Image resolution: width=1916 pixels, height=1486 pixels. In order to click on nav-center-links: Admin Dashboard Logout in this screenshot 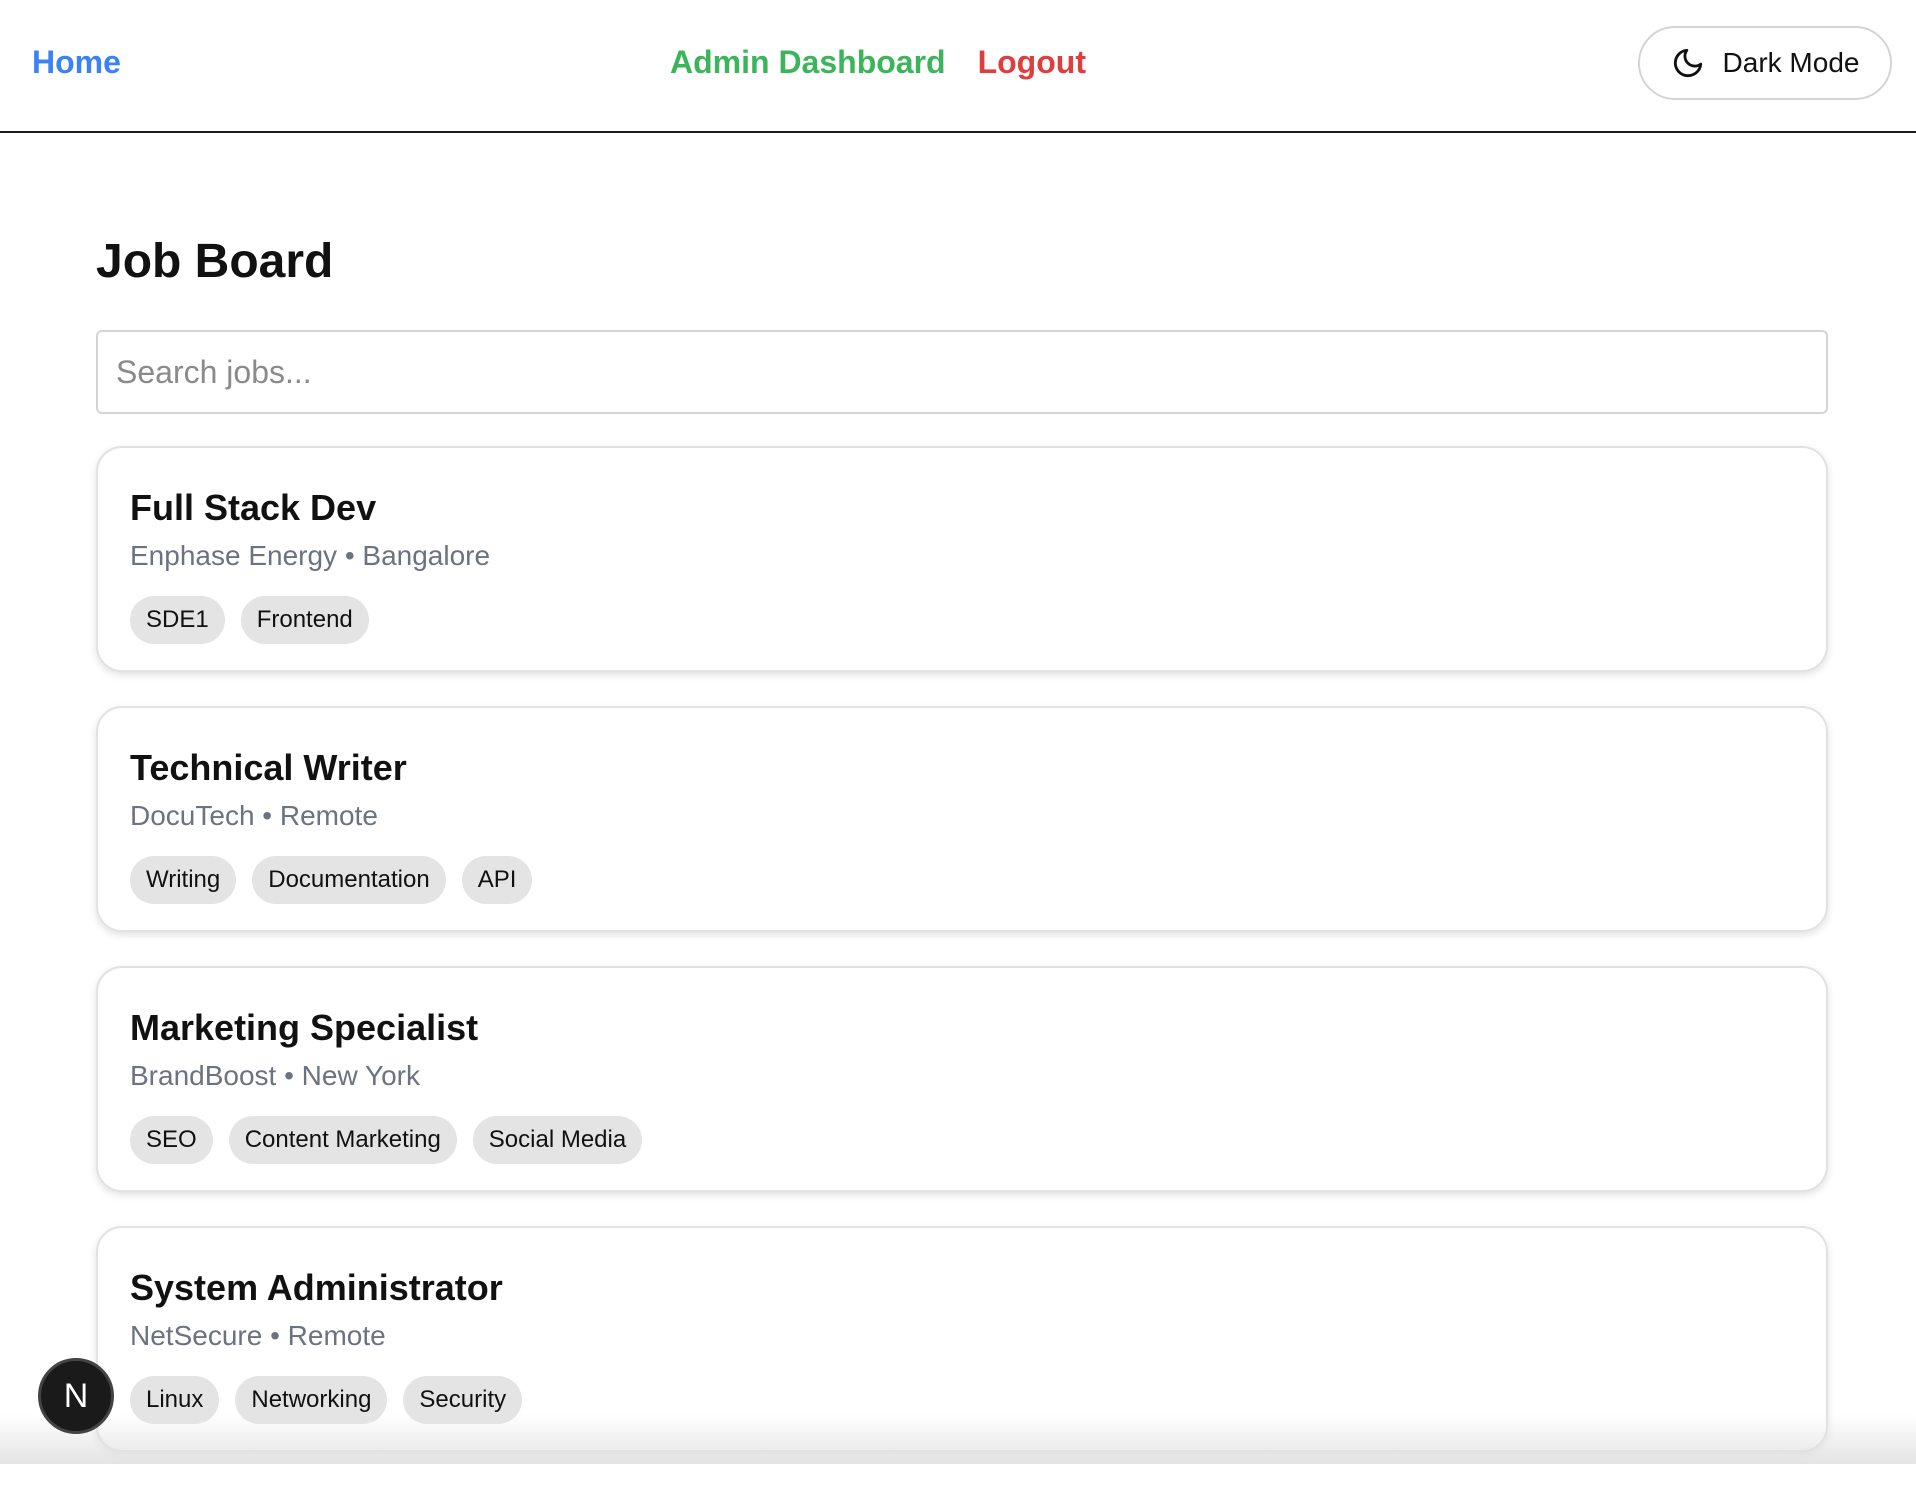, I will do `click(878, 62)`.